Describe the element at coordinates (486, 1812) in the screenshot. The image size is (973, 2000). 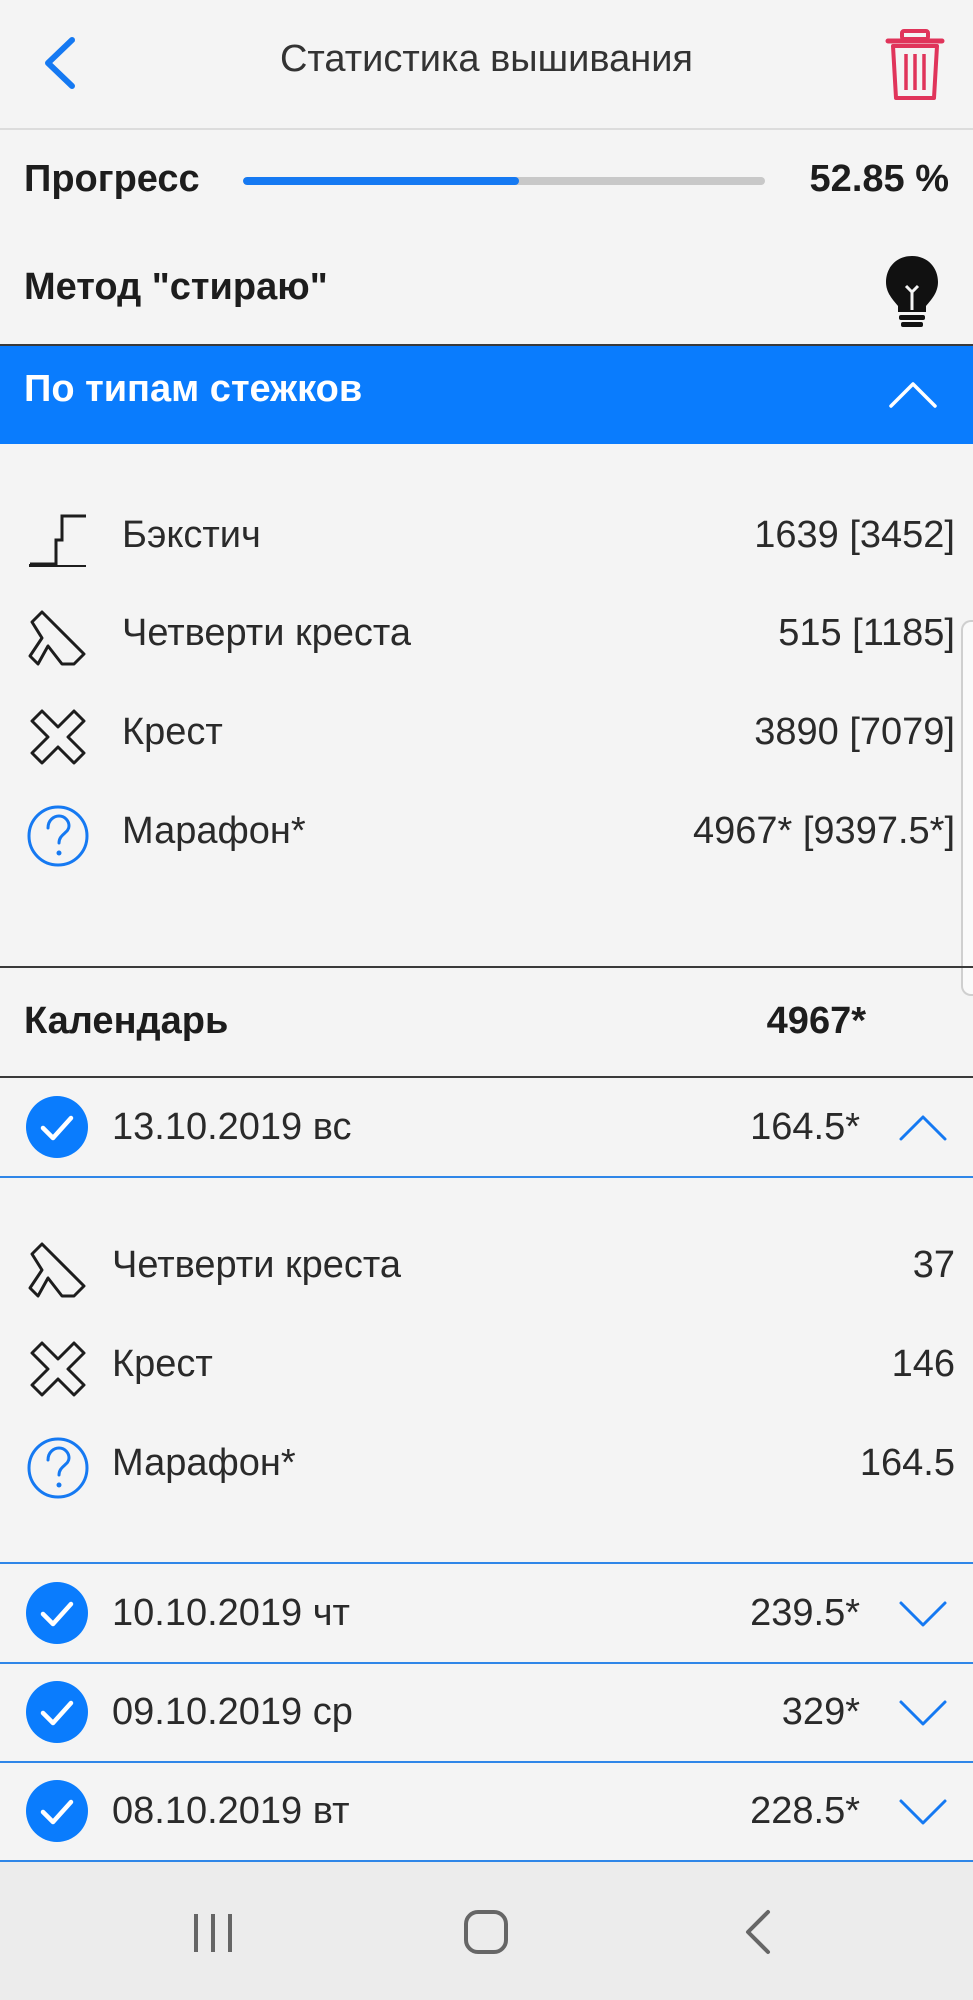
I see `calendar-day-row: 08.10.2019 вт 228.5*` at that location.